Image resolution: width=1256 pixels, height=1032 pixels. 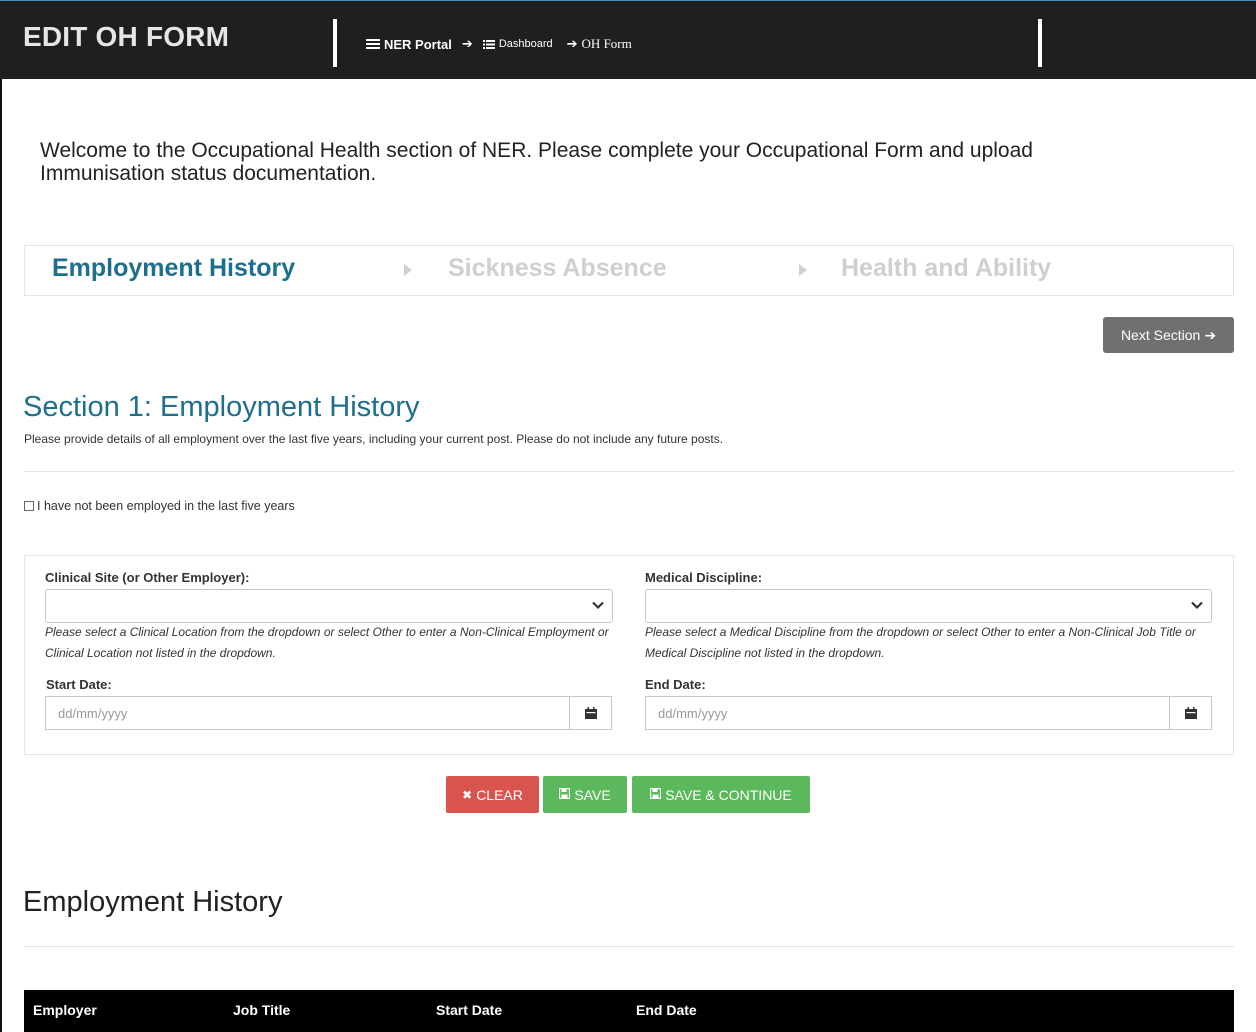 What do you see at coordinates (629, 1011) in the screenshot?
I see `employment-history-table-header: Employer Job Title Start Date End Date` at bounding box center [629, 1011].